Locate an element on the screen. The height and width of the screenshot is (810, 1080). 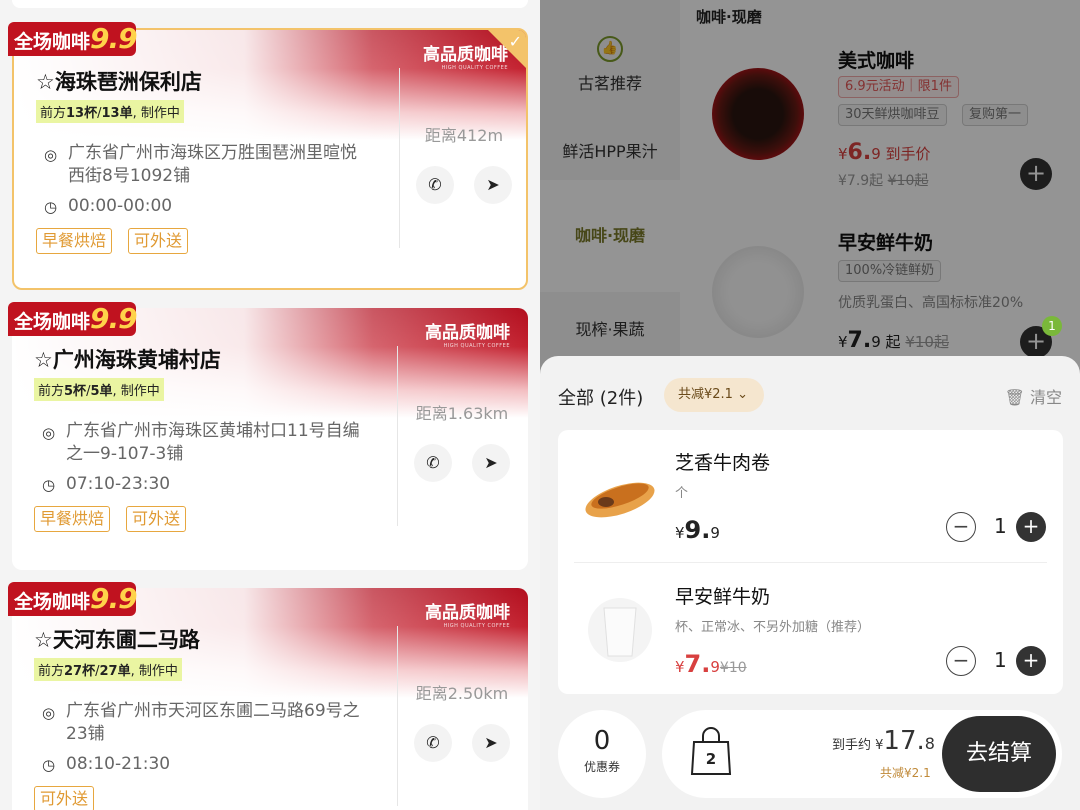
store-address: ◎ 广东省广州市天河区东圃二马路69号之23铺 is located at coordinates (201, 722).